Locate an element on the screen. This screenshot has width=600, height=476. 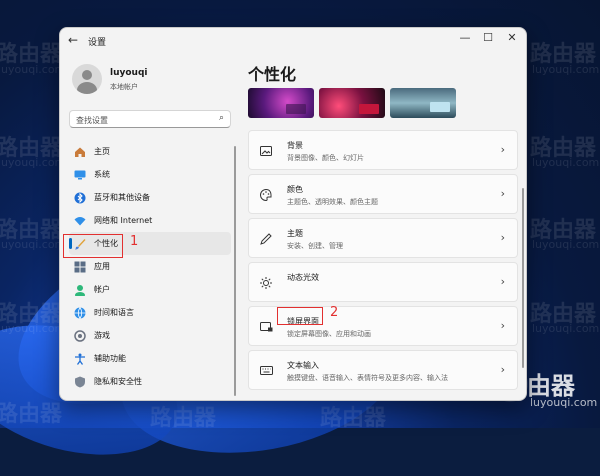
card-themes: 主题 安装、创建、管理 › is located at coordinates (383, 238).